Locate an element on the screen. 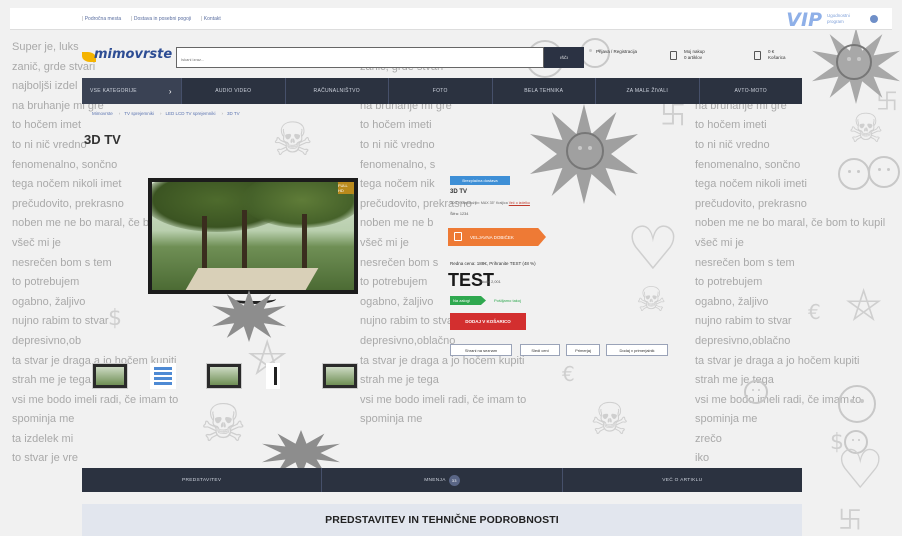  breadcrumb-item: LED LCD TV sprejemniki is located at coordinates (188, 113).